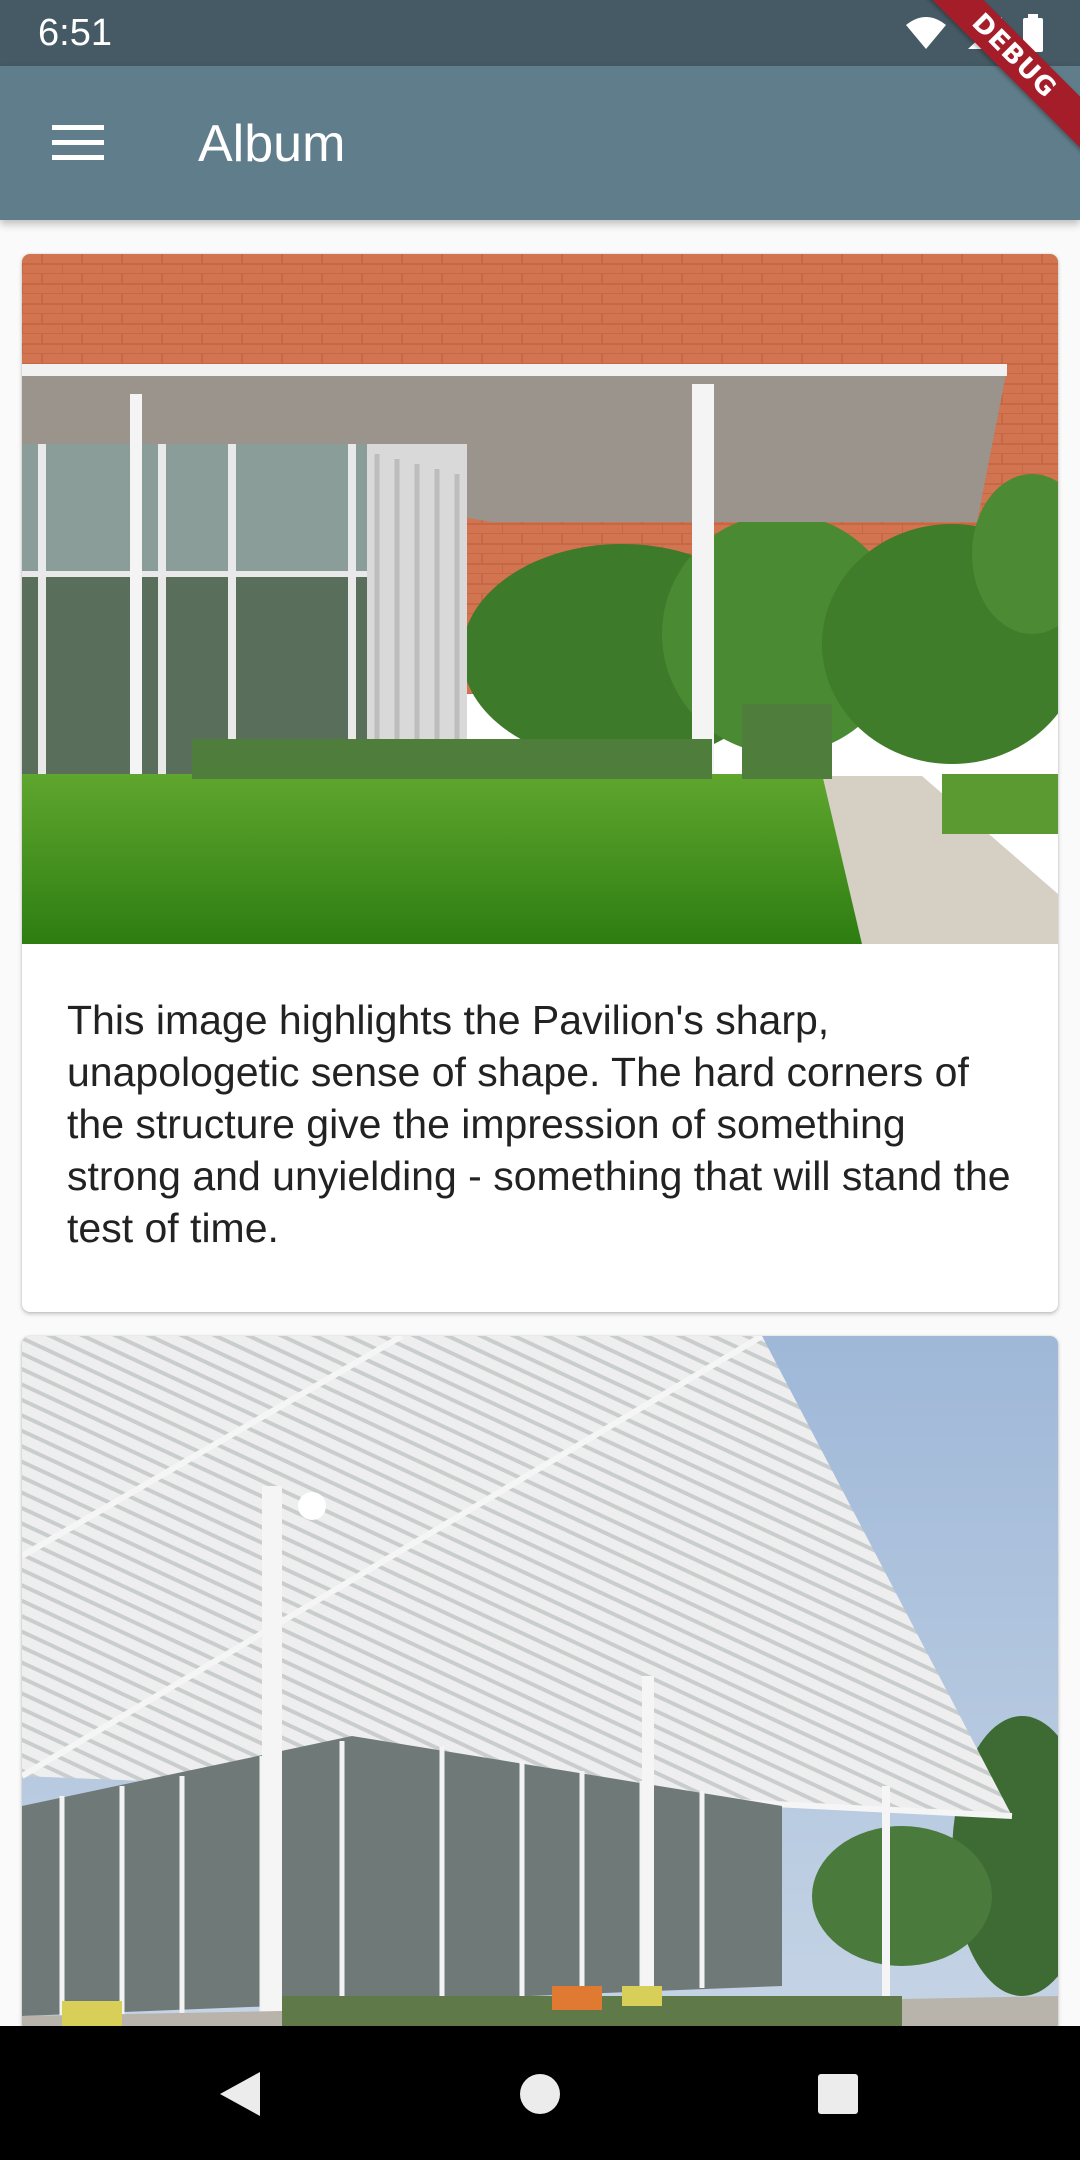  I want to click on back-button, so click(240, 2094).